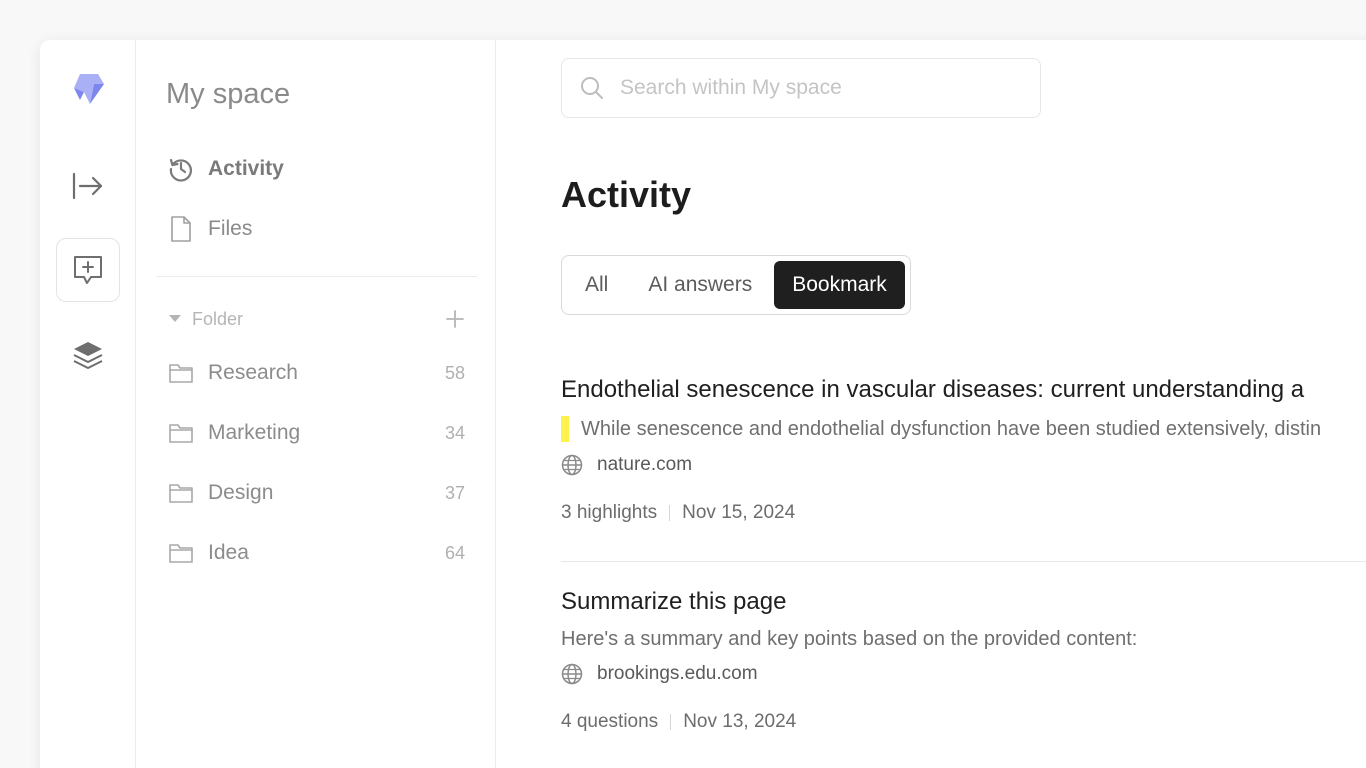 This screenshot has height=768, width=1366. I want to click on layers-button, so click(88, 356).